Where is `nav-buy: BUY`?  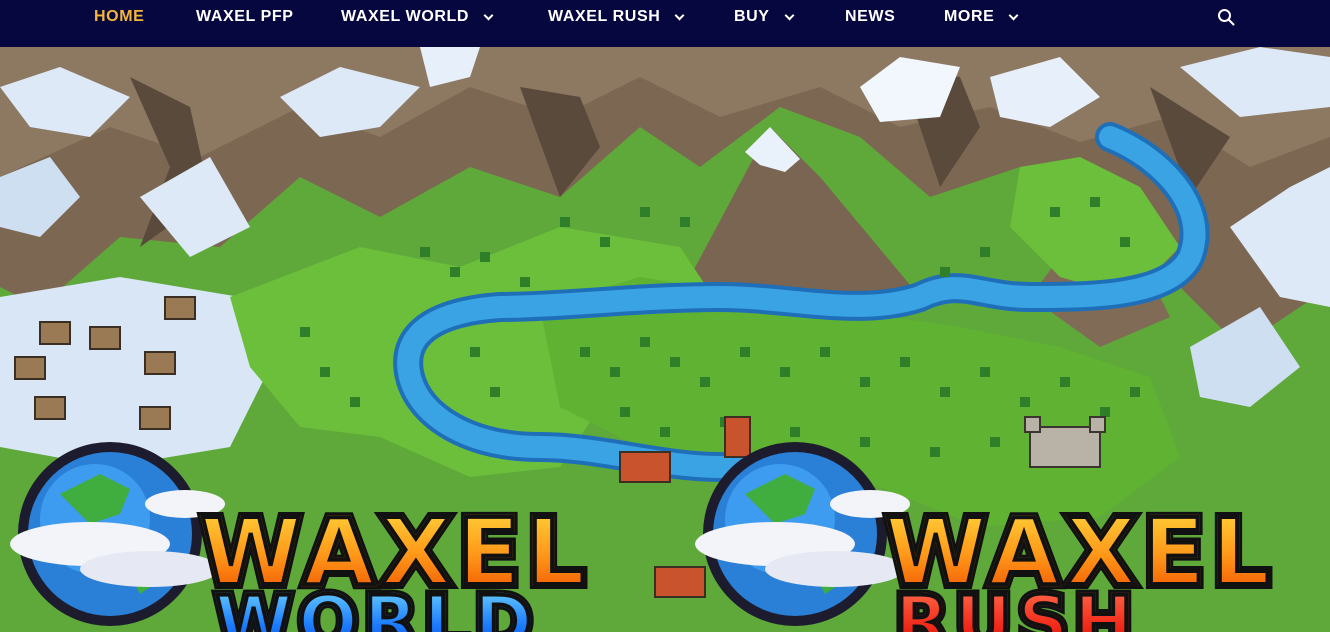
nav-buy: BUY is located at coordinates (764, 17).